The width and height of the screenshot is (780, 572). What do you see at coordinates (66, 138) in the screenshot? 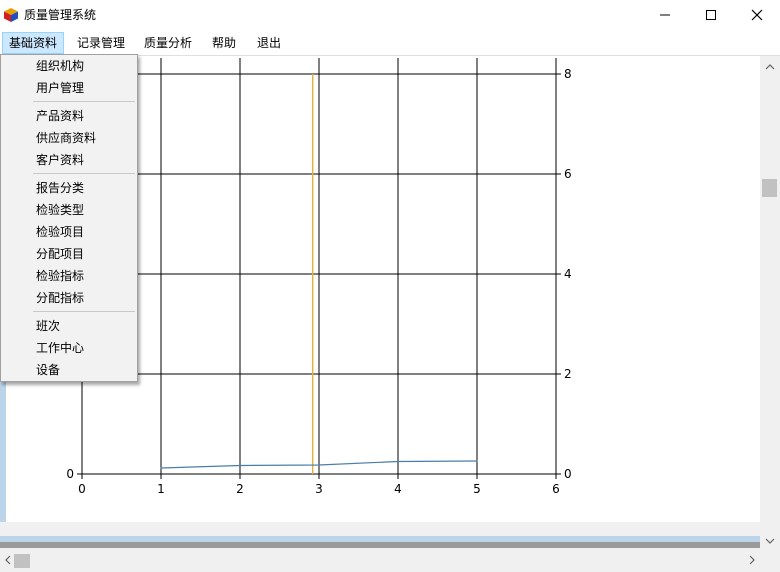
I see `dropdown-item: 供应商资料` at bounding box center [66, 138].